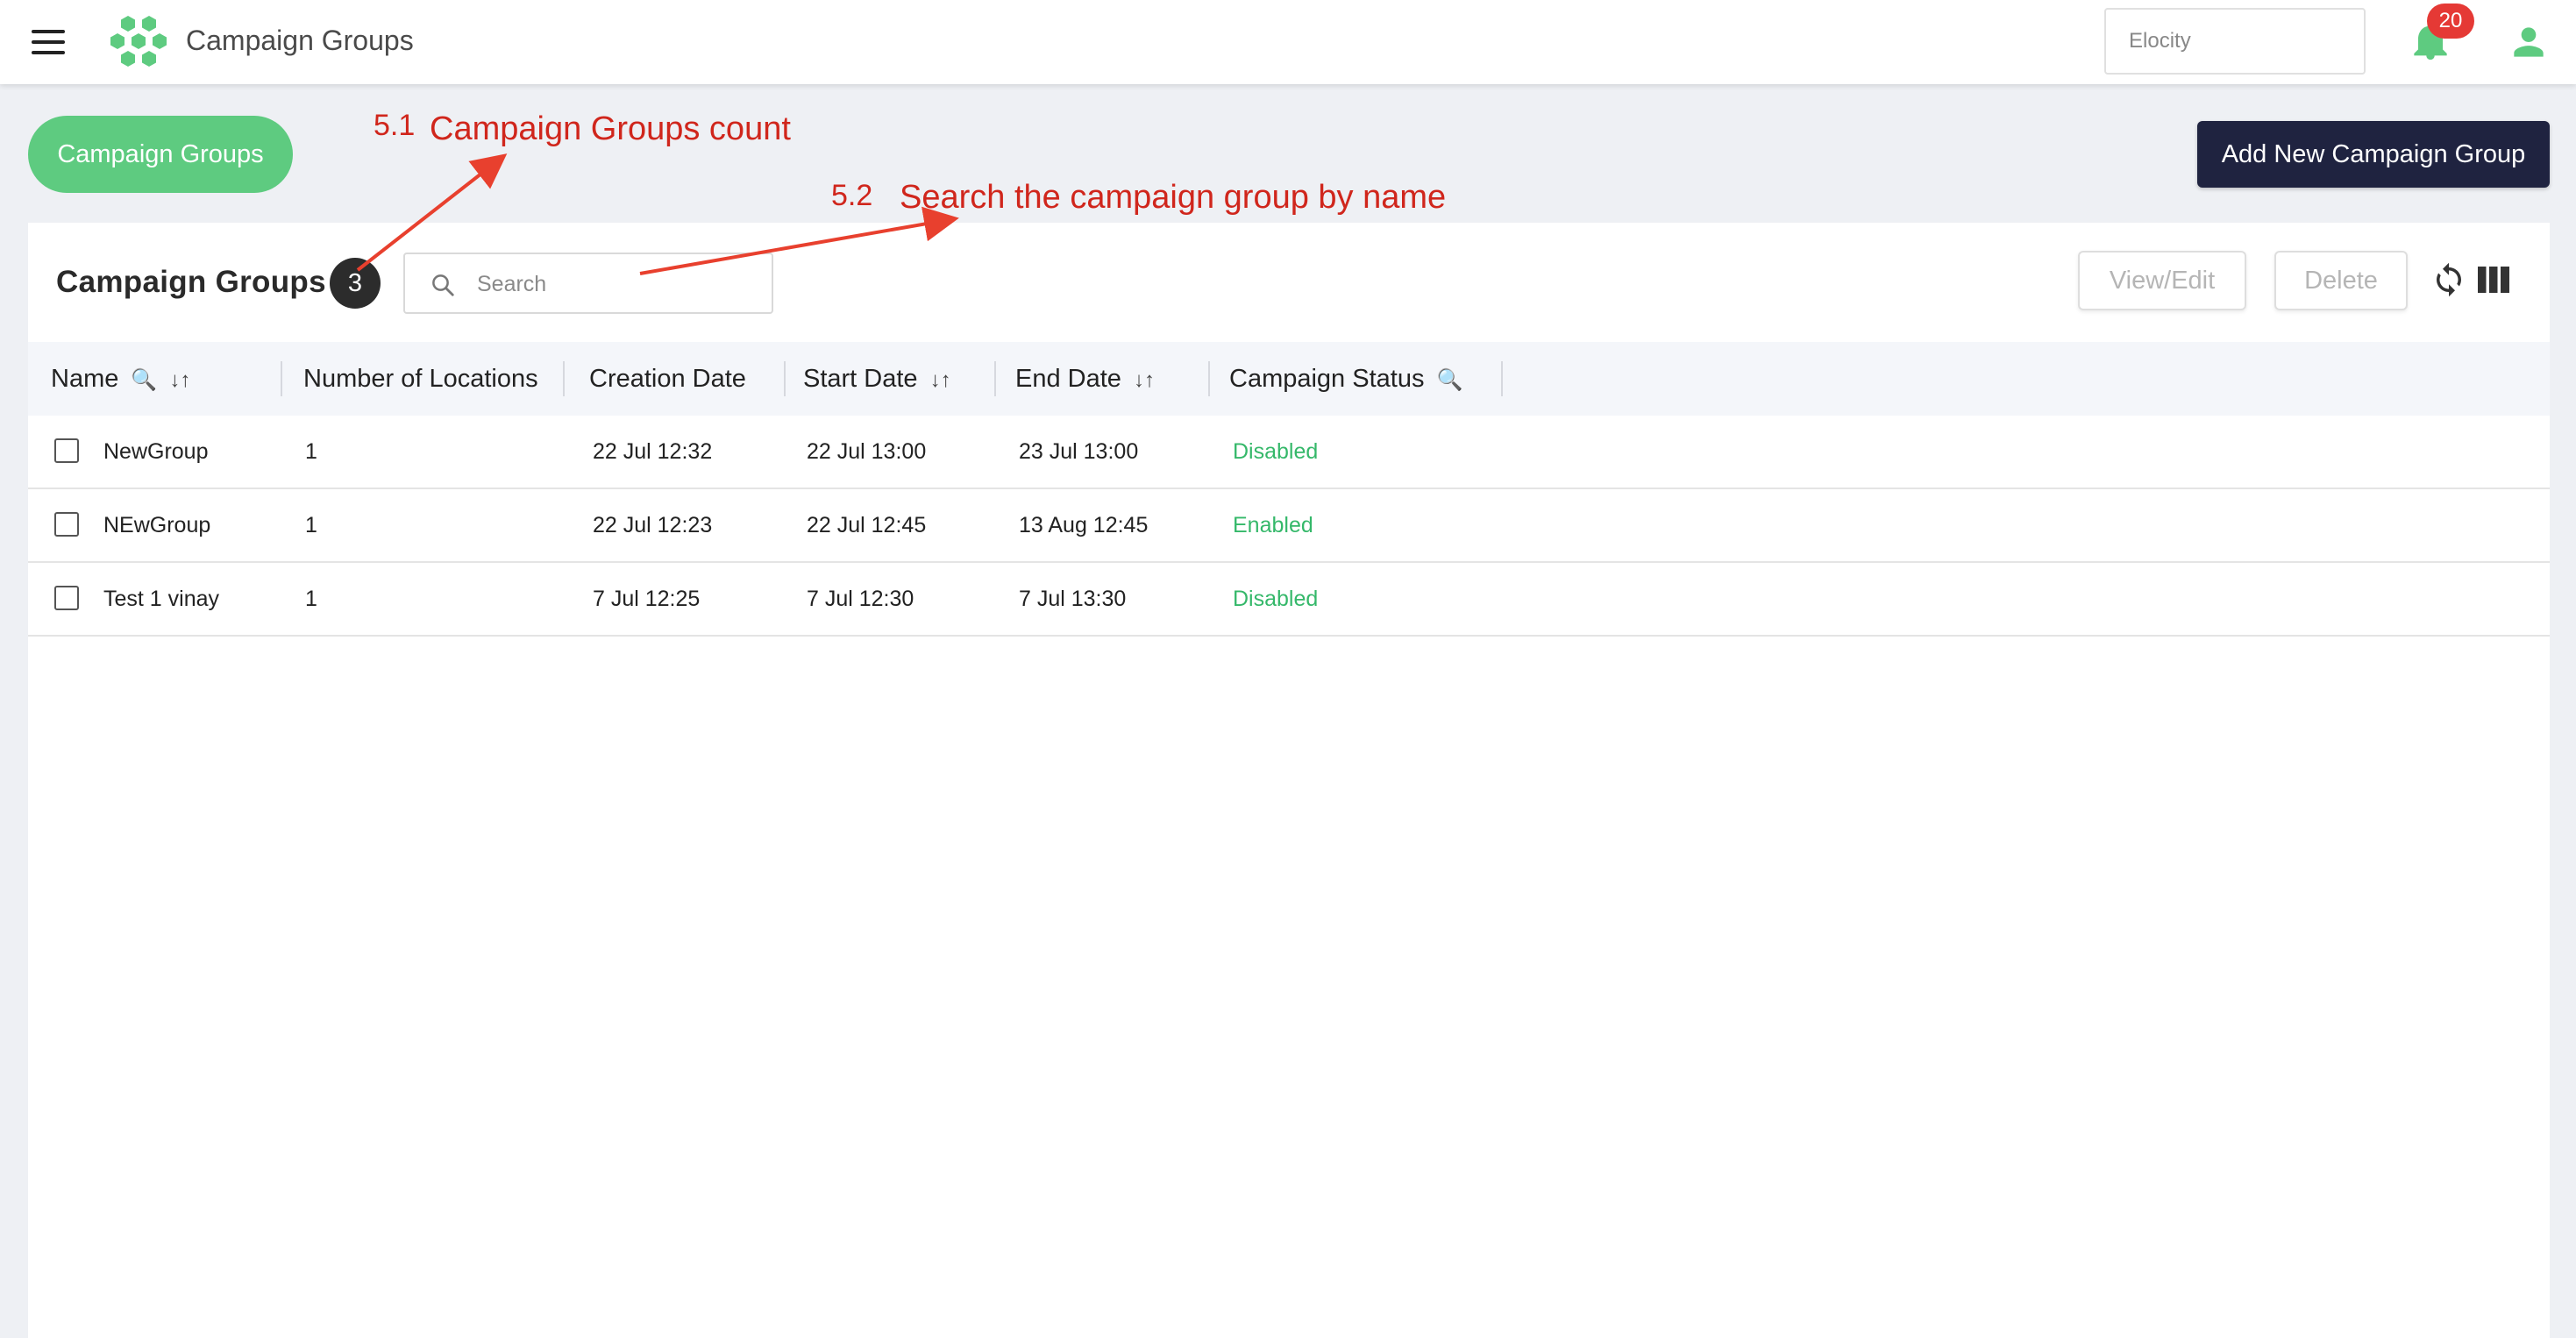 The width and height of the screenshot is (2576, 1338). Describe the element at coordinates (191, 282) in the screenshot. I see `card-title: Campaign Groups` at that location.